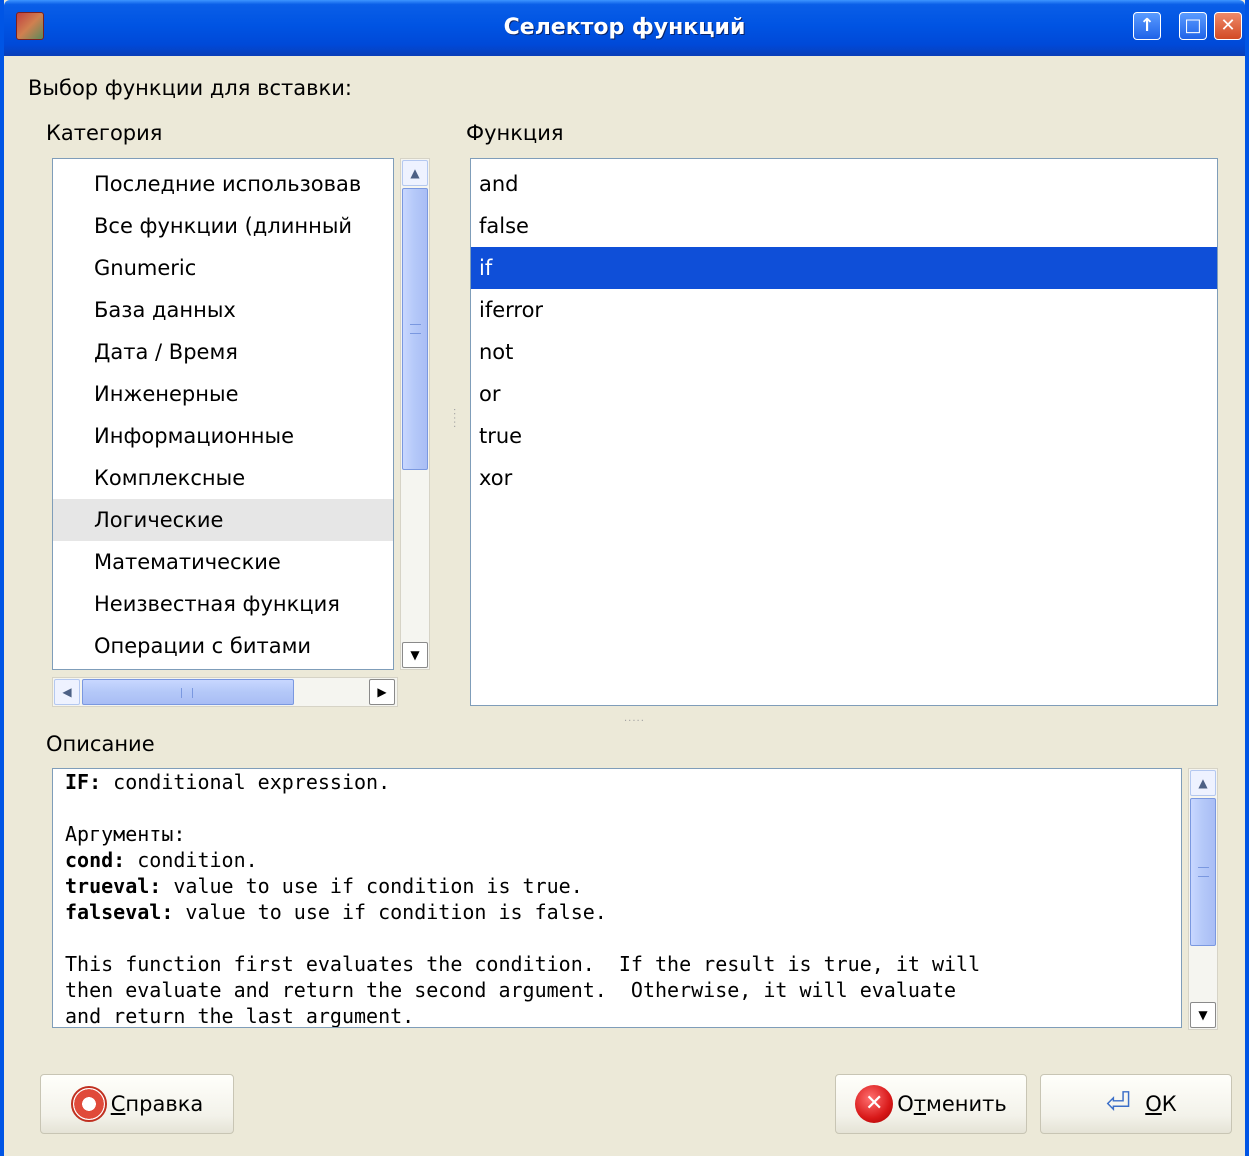 Image resolution: width=1249 pixels, height=1156 pixels. What do you see at coordinates (223, 604) in the screenshot?
I see `category-item: Неизвестная функция` at bounding box center [223, 604].